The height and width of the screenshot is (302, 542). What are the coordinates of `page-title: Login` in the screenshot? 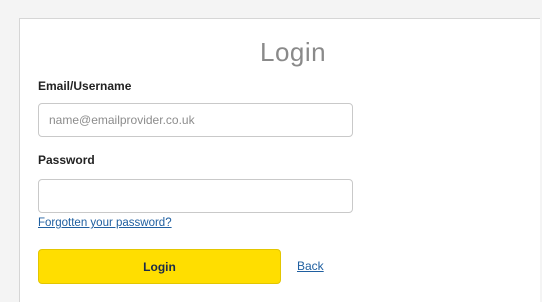 It's located at (293, 52).